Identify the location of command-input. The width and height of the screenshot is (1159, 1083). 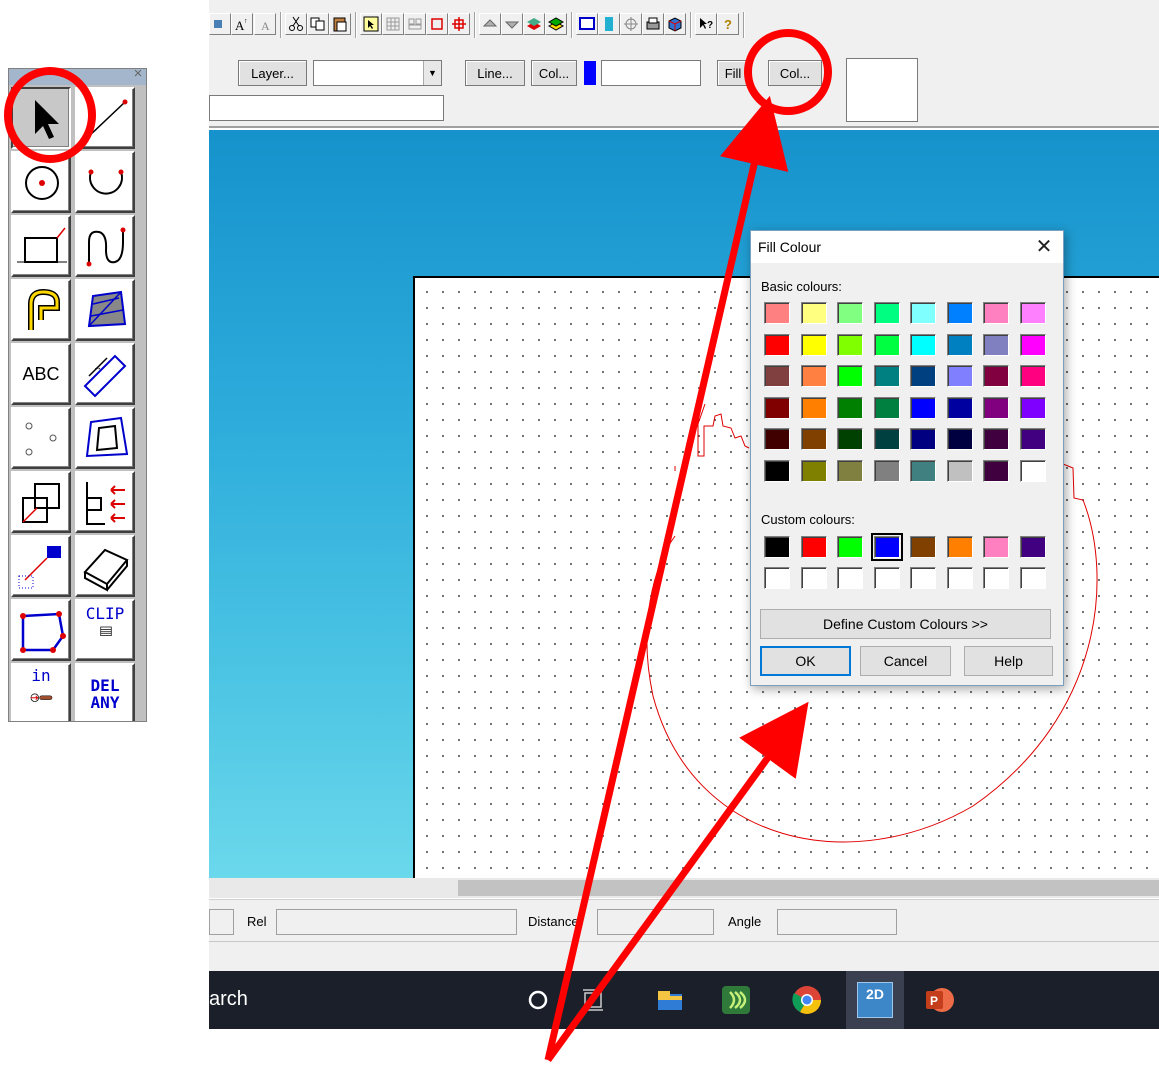
(326, 108).